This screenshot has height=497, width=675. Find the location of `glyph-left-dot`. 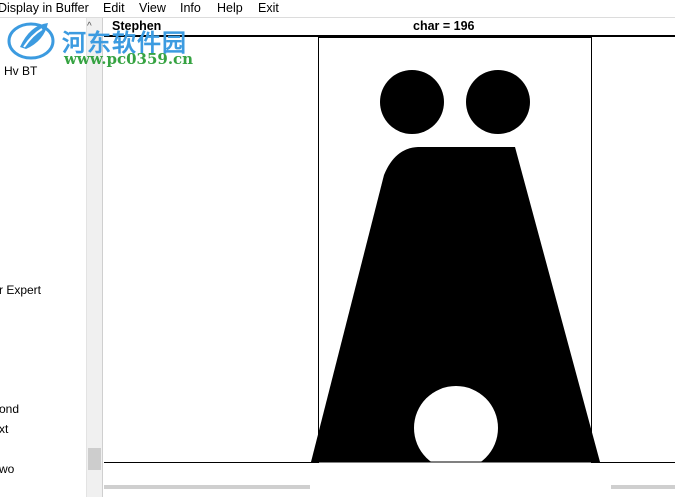

glyph-left-dot is located at coordinates (412, 102).